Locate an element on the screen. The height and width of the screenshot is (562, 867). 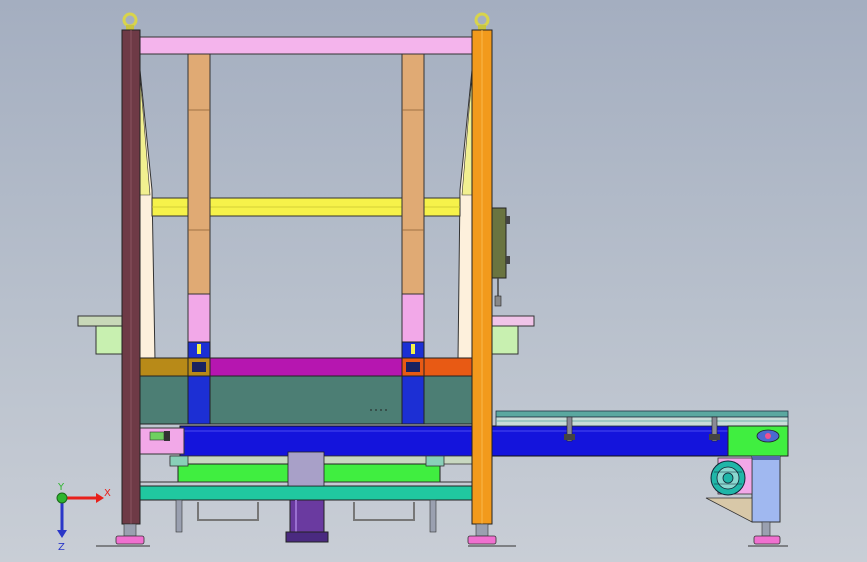
lifting-eye-left is located at coordinates (130, 21).